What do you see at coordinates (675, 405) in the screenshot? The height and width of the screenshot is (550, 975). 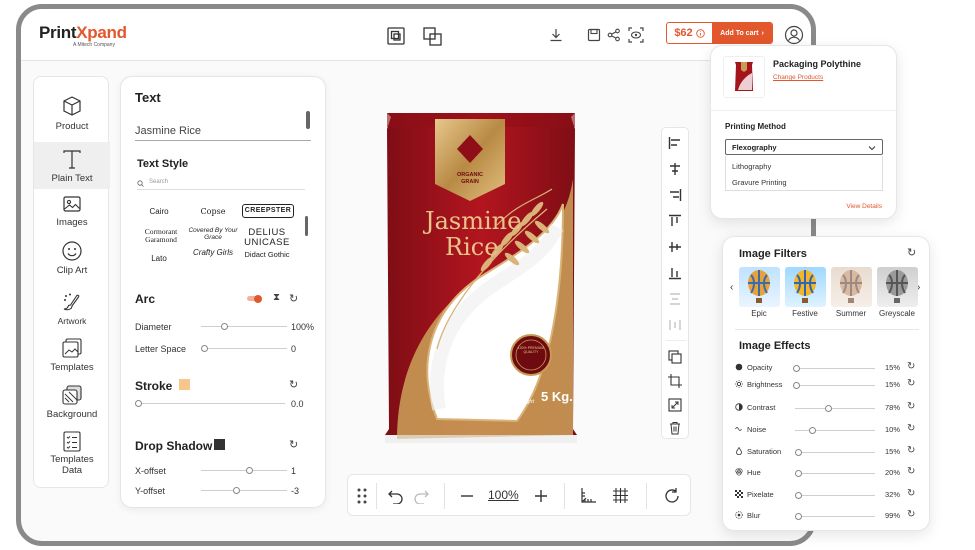 I see `resize-icon` at bounding box center [675, 405].